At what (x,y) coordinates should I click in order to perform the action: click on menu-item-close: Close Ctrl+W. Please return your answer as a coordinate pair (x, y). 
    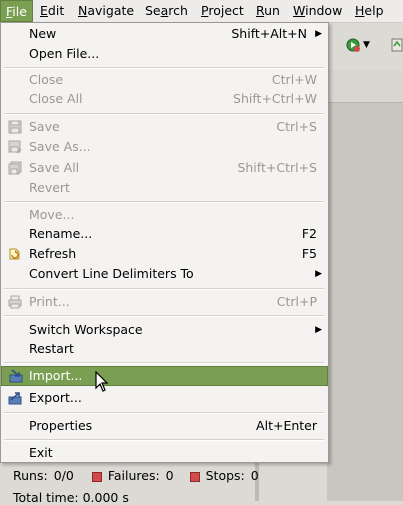
    Looking at the image, I should click on (164, 80).